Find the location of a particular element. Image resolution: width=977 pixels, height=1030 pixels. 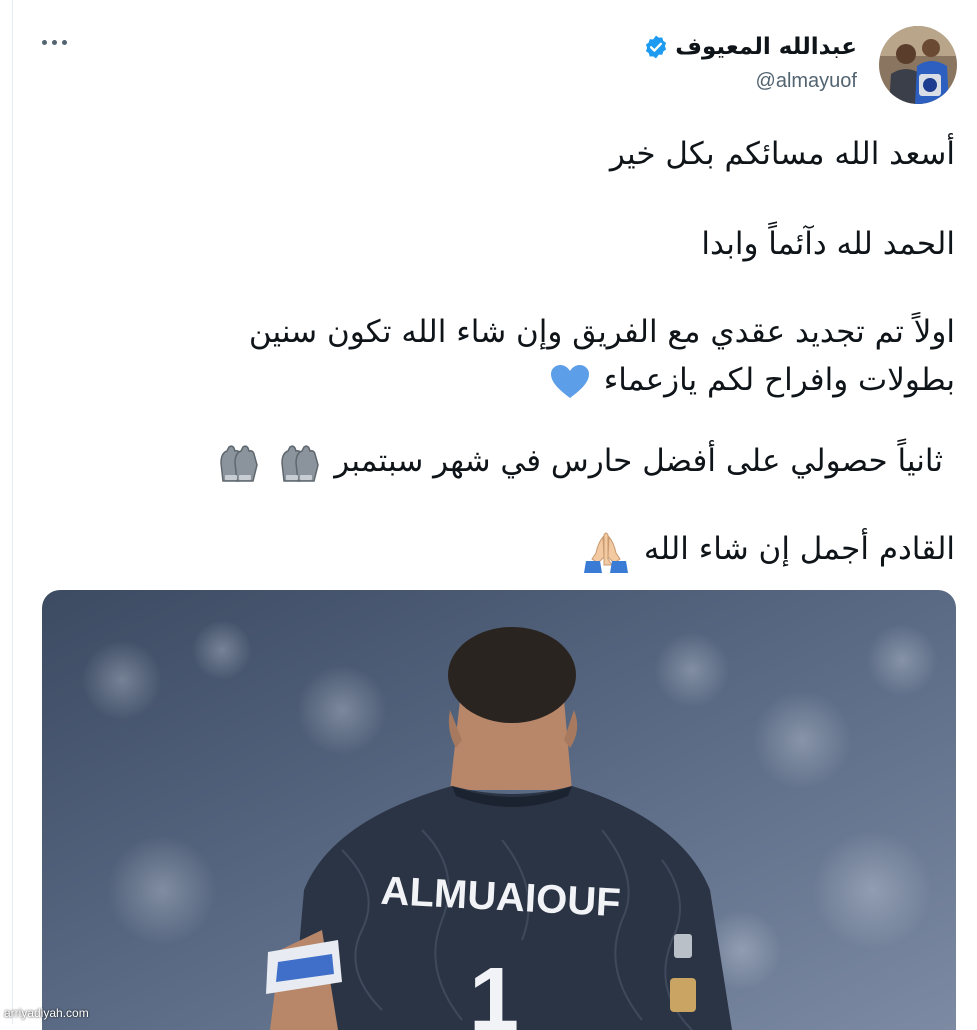

blue-heart-icon is located at coordinates (569, 381).